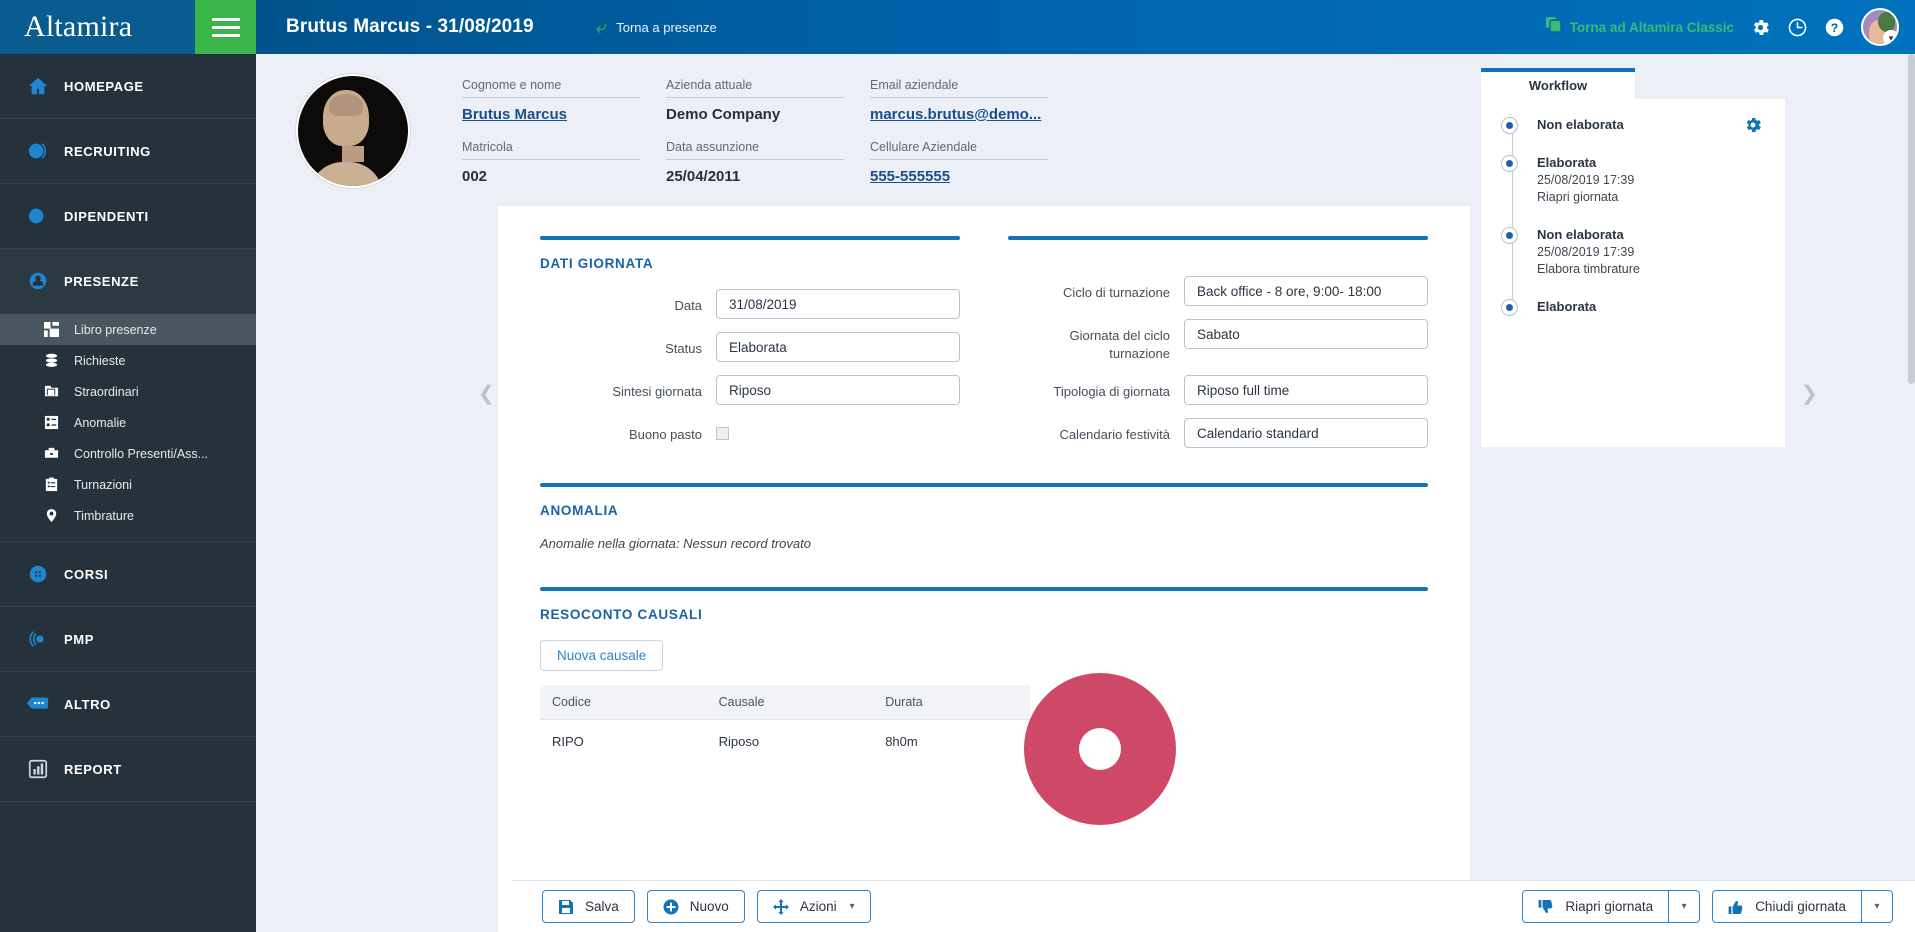 This screenshot has height=932, width=1915. Describe the element at coordinates (1809, 393) in the screenshot. I see `next-day-arrow: ❯` at that location.